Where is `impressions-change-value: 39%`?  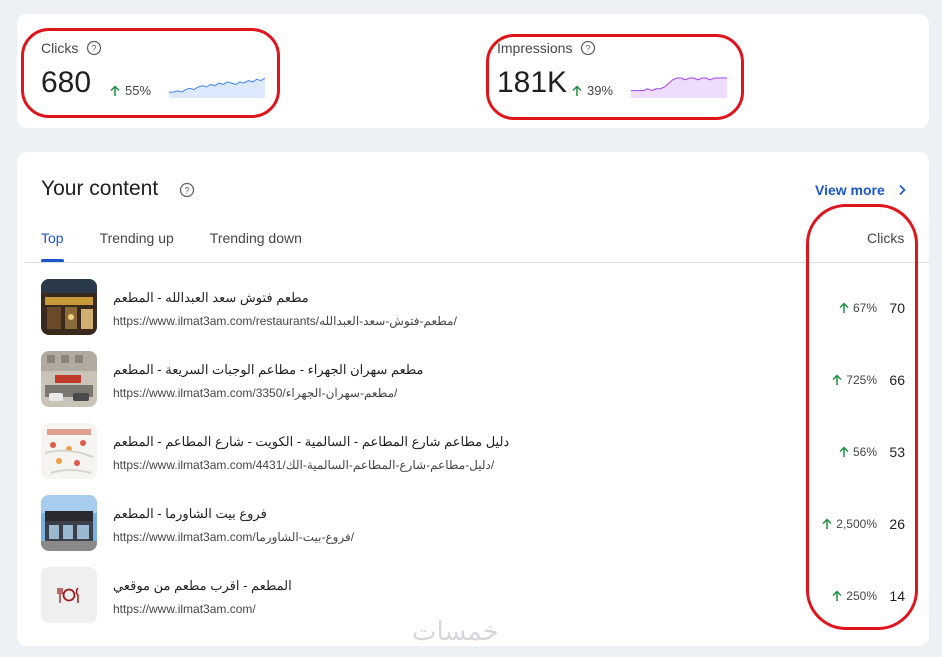 impressions-change-value: 39% is located at coordinates (600, 90).